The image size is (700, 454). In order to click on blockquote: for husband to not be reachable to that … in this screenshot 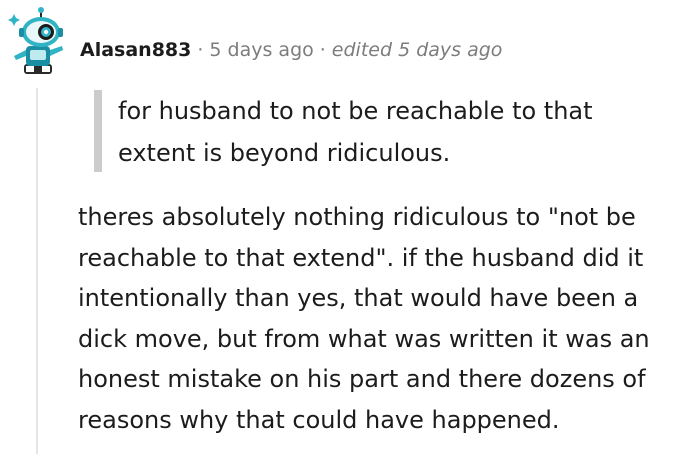, I will do `click(374, 131)`.